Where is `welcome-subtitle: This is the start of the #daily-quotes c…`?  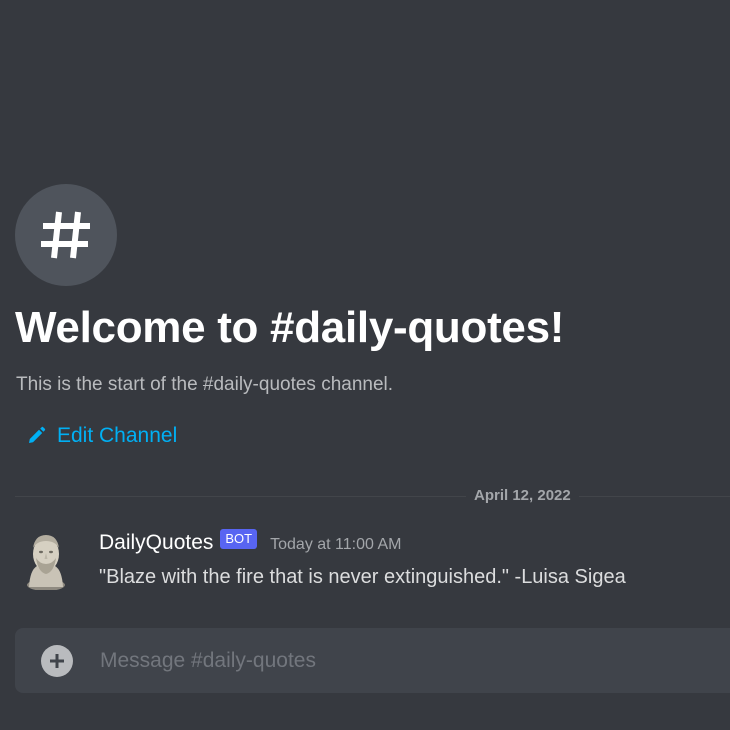 welcome-subtitle: This is the start of the #daily-quotes c… is located at coordinates (205, 384).